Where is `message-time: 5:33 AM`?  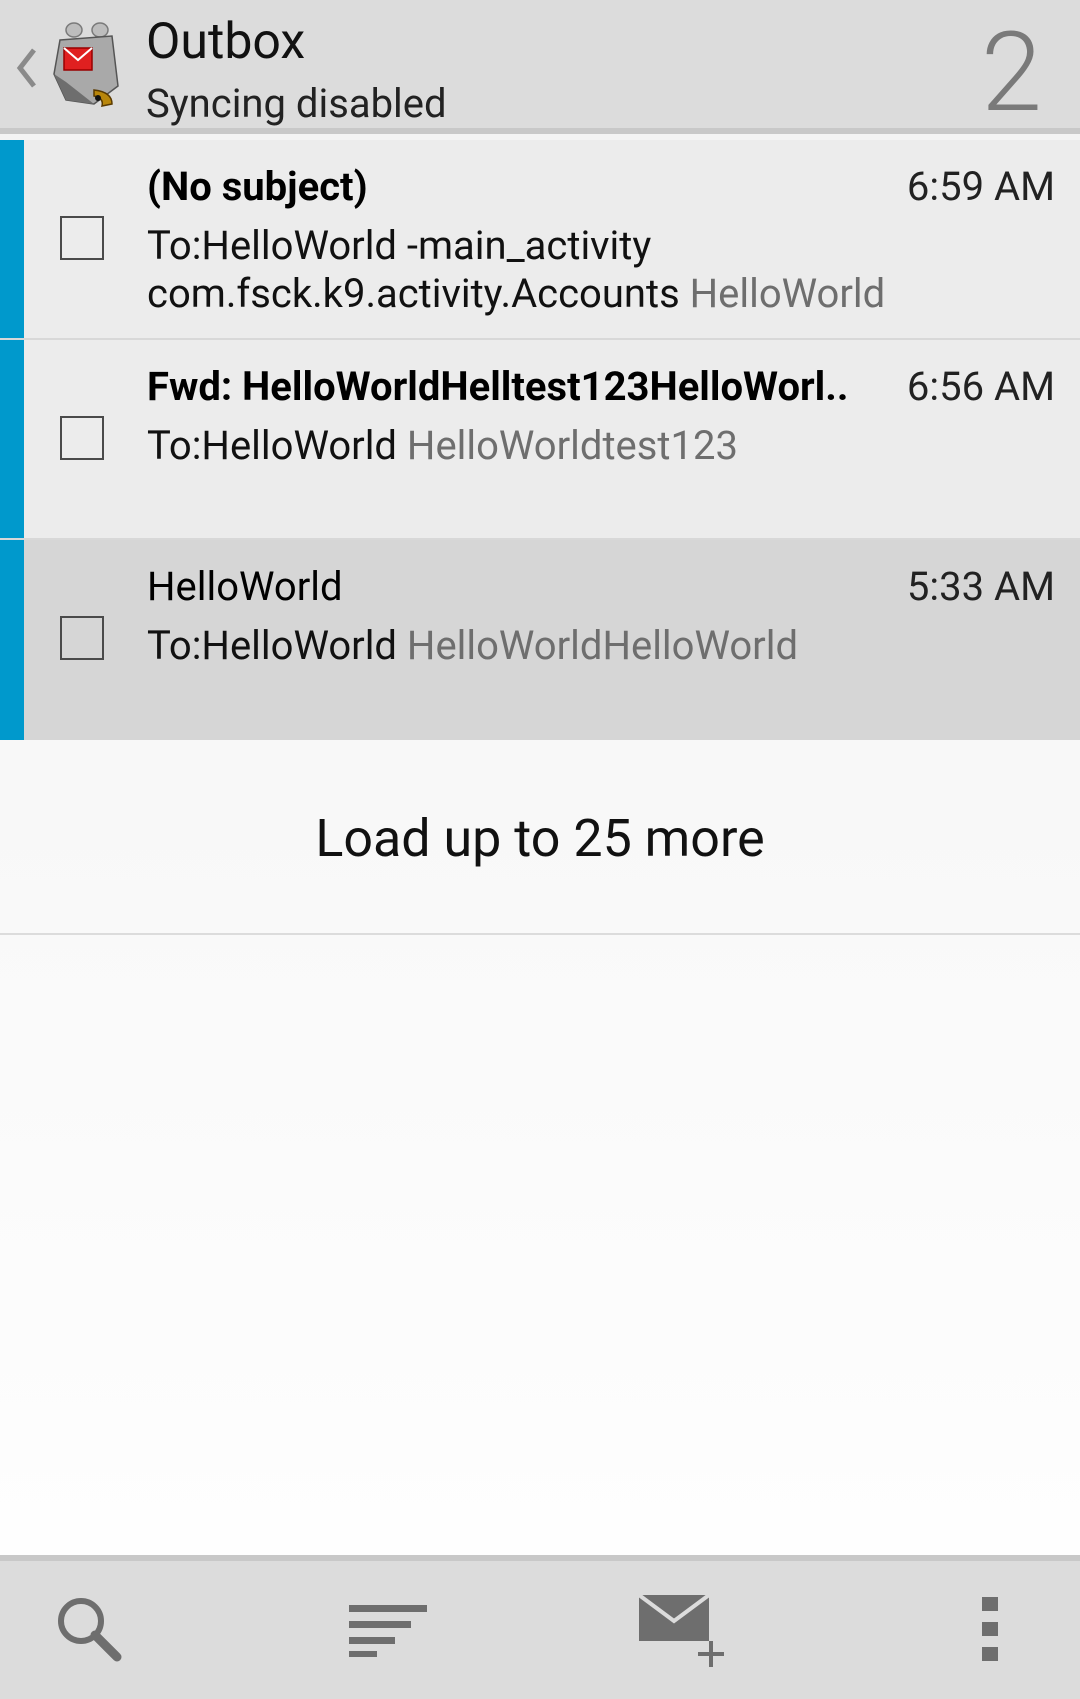 message-time: 5:33 AM is located at coordinates (980, 586).